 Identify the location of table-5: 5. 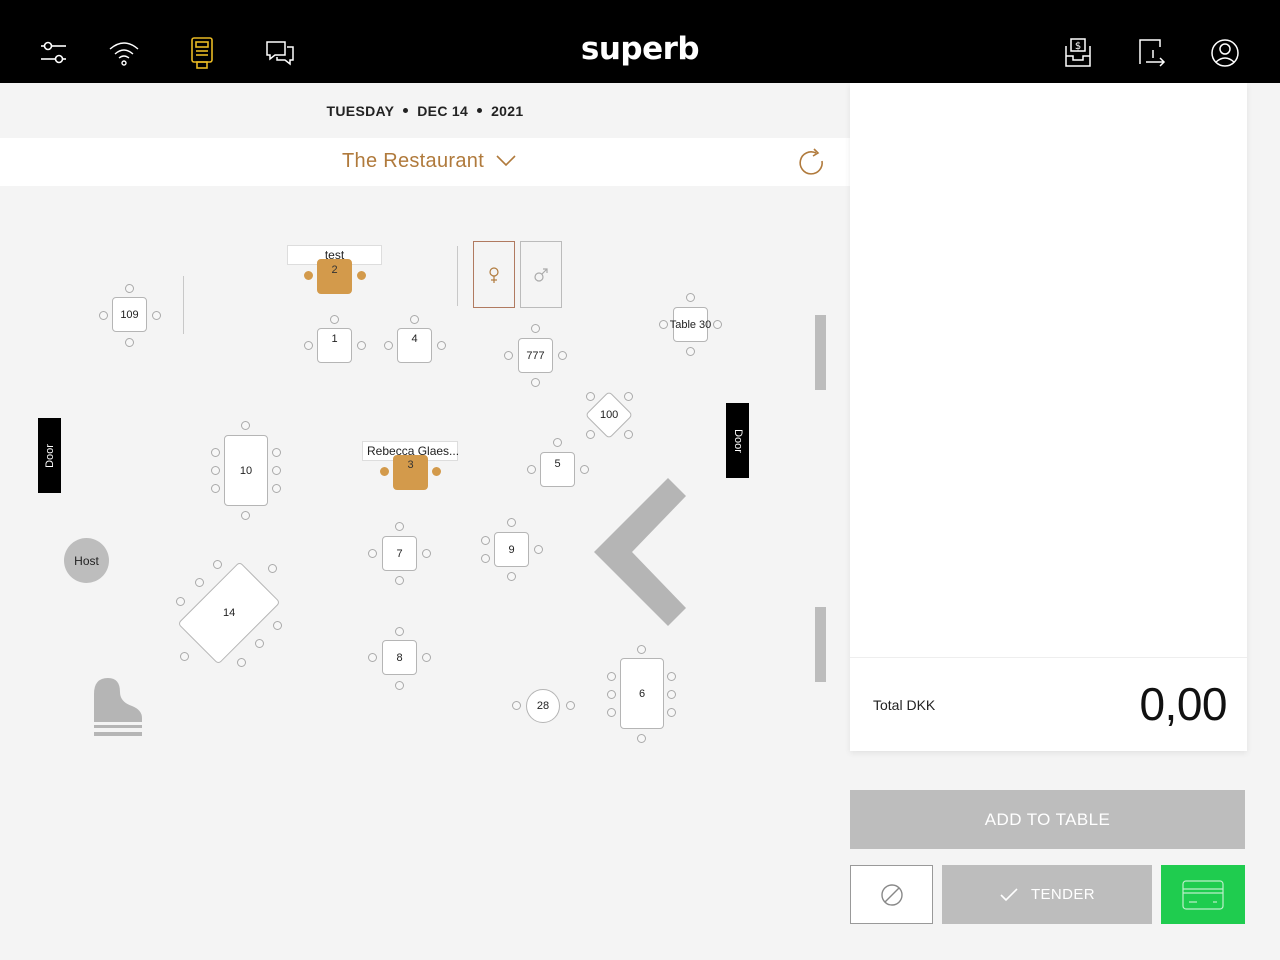
(557, 469).